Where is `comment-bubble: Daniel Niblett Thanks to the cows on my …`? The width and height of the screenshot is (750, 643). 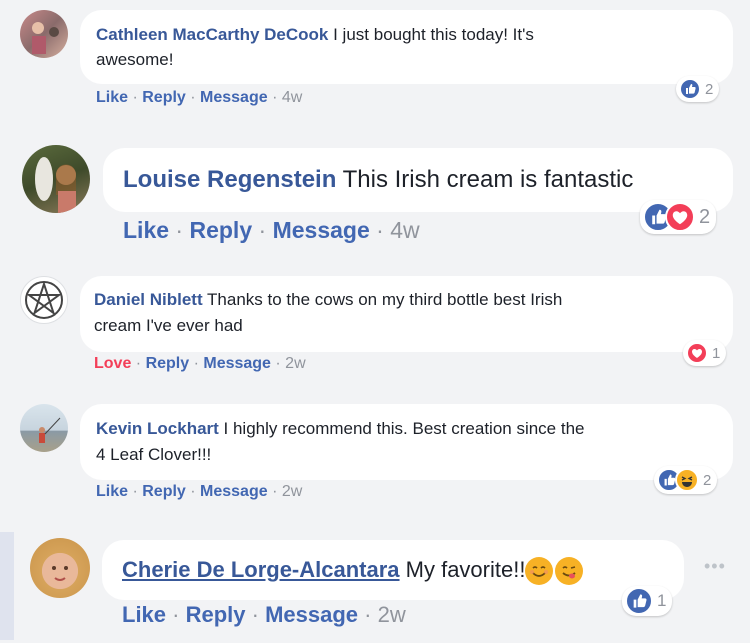
comment-bubble: Daniel Niblett Thanks to the cows on my … is located at coordinates (406, 314).